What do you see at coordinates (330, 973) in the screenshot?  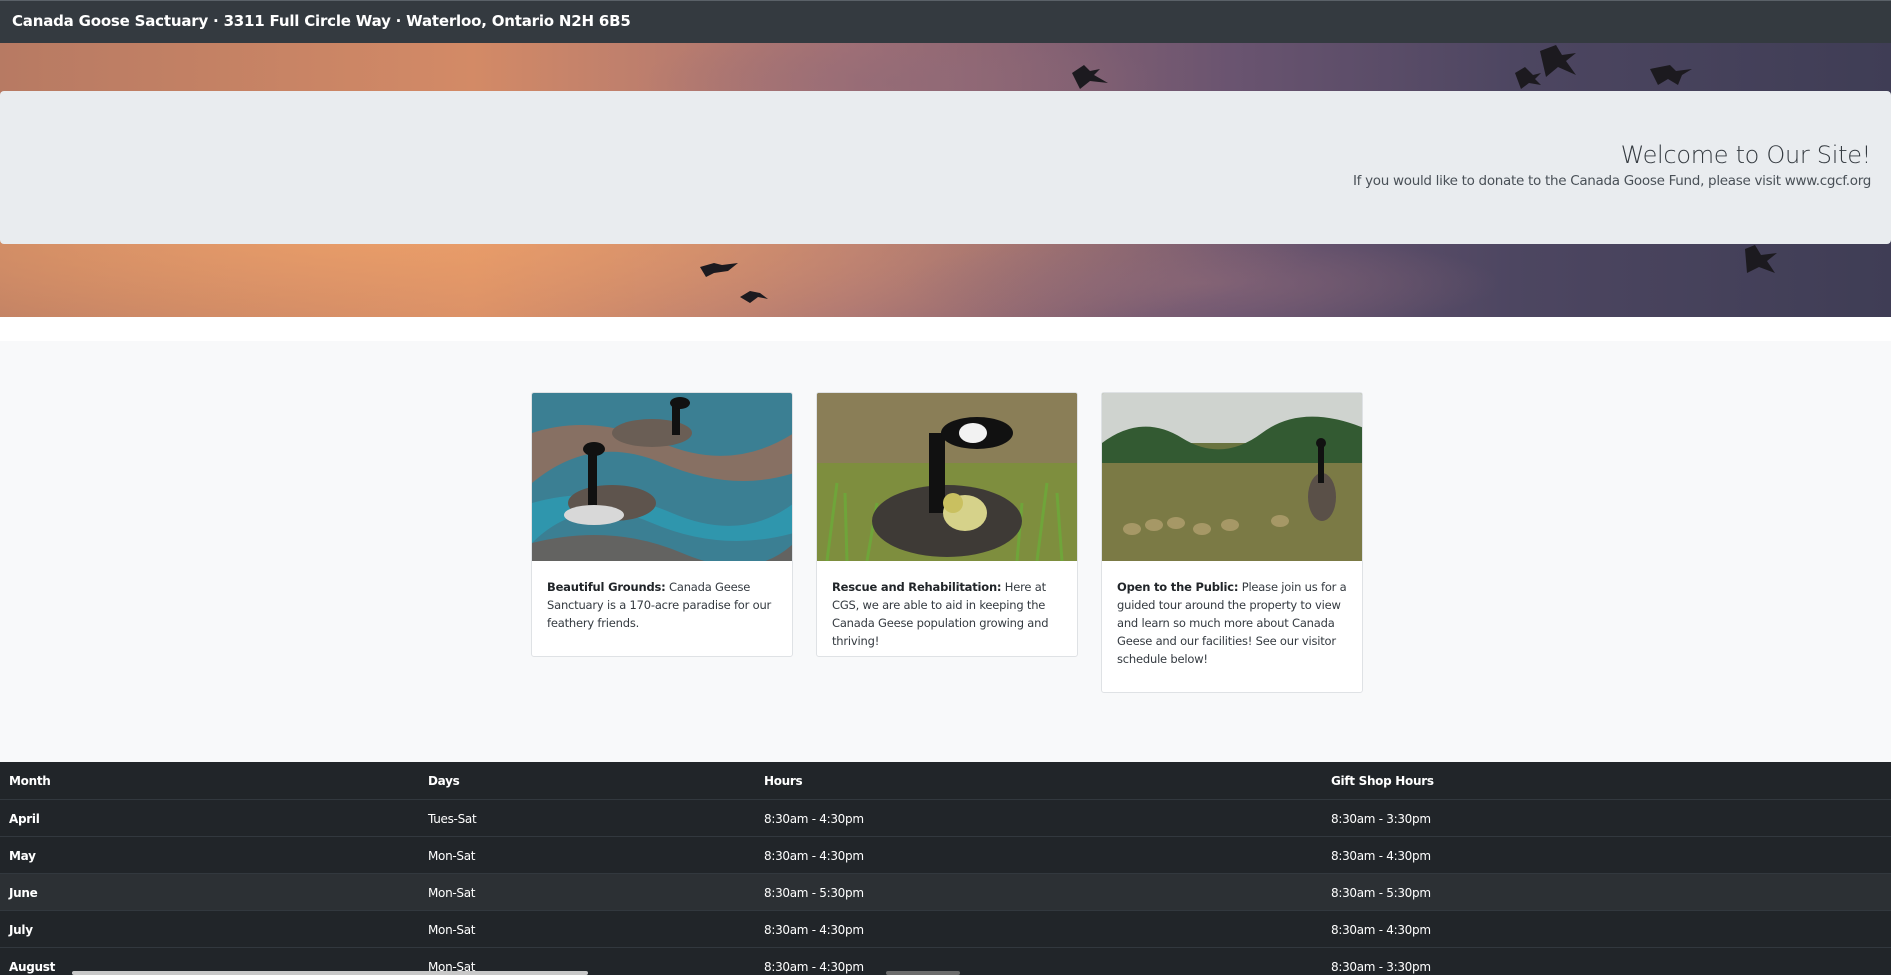 I see `horizontal-scrollbar` at bounding box center [330, 973].